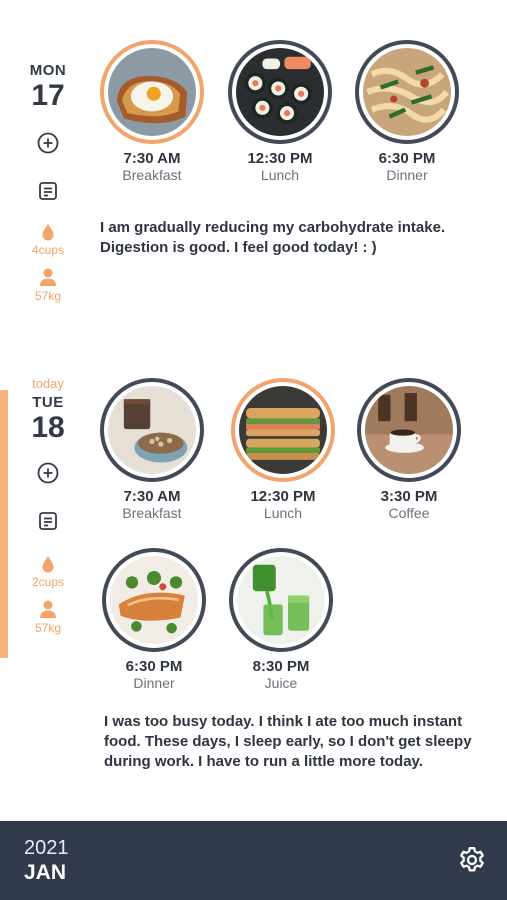 The height and width of the screenshot is (900, 507). I want to click on water-intake: 2cups, so click(48, 572).